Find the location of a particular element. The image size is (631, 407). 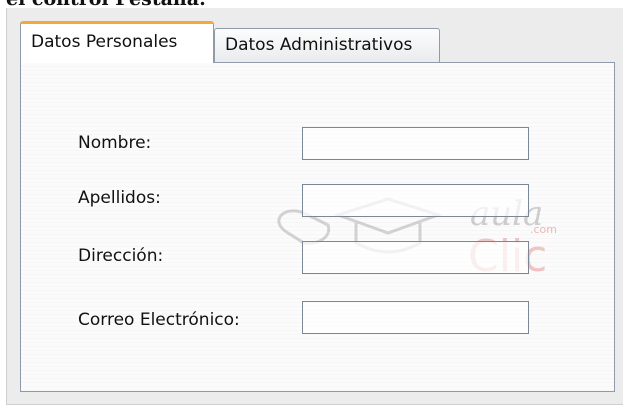

direccion-label: Dirección: is located at coordinates (121, 256).